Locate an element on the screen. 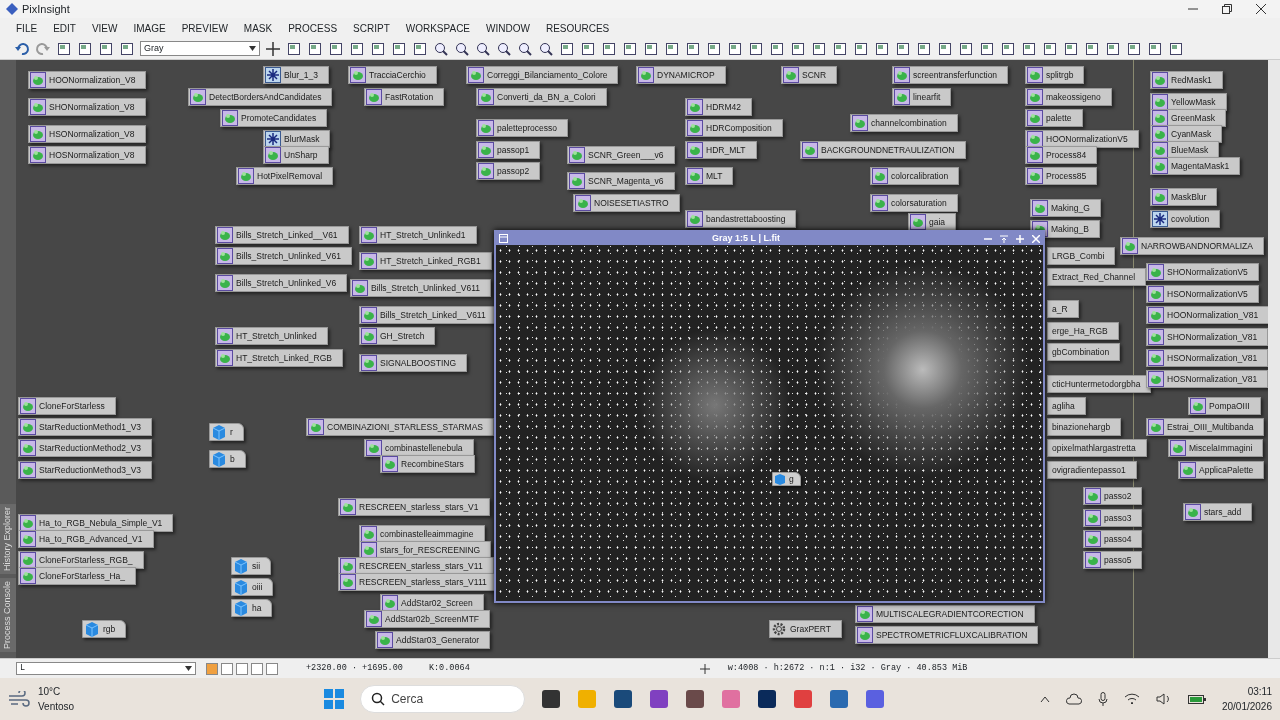 Image resolution: width=1280 pixels, height=720 pixels. process-icon: GraxPERT is located at coordinates (805, 629).